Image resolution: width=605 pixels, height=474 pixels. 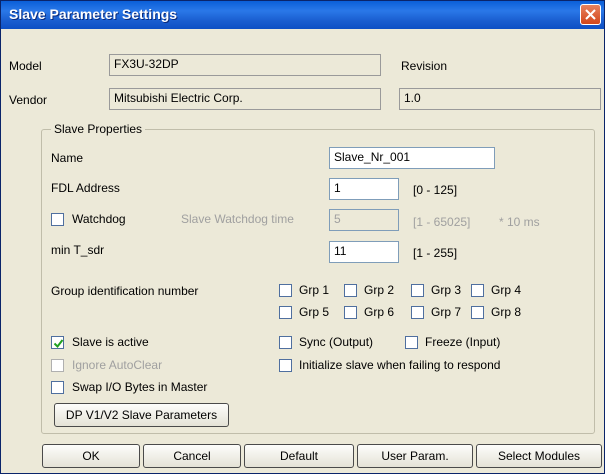 I want to click on watchdog-time-label: Slave Watchdog time, so click(x=237, y=219).